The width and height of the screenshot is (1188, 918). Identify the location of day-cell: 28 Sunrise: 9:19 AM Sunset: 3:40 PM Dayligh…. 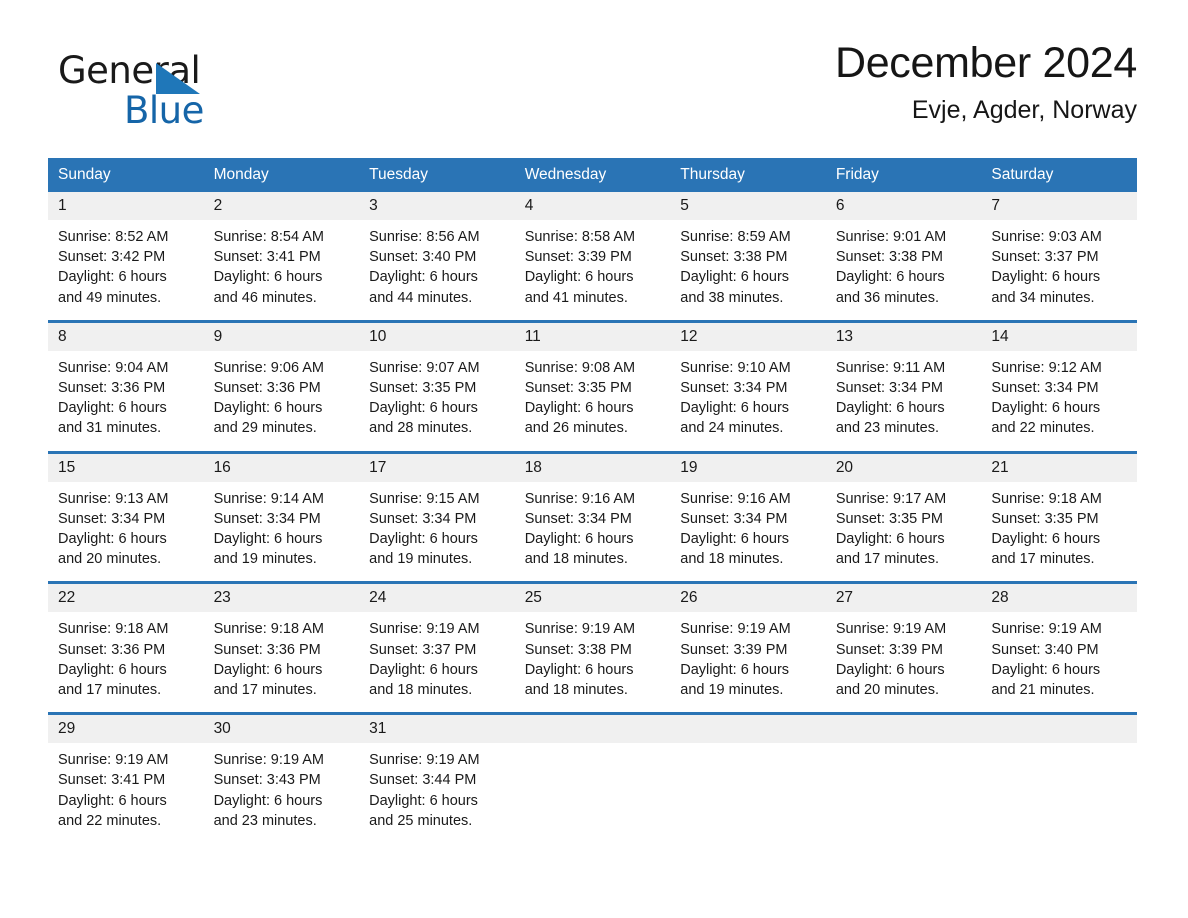
(1059, 647).